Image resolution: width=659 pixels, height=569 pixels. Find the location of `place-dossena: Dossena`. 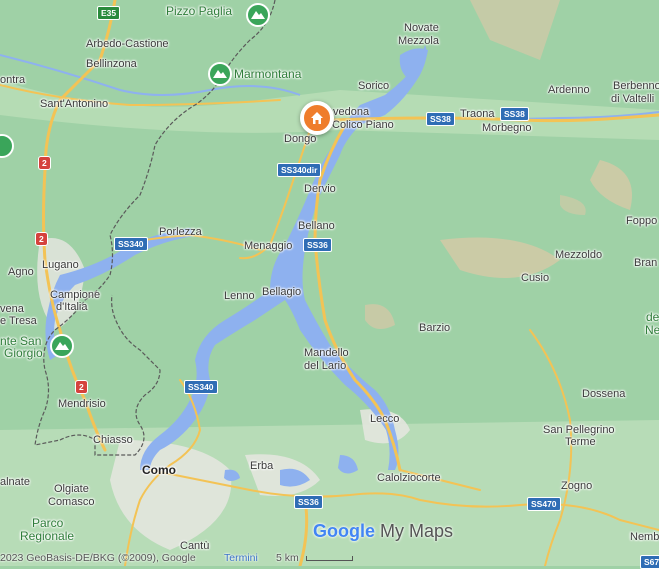

place-dossena: Dossena is located at coordinates (604, 394).